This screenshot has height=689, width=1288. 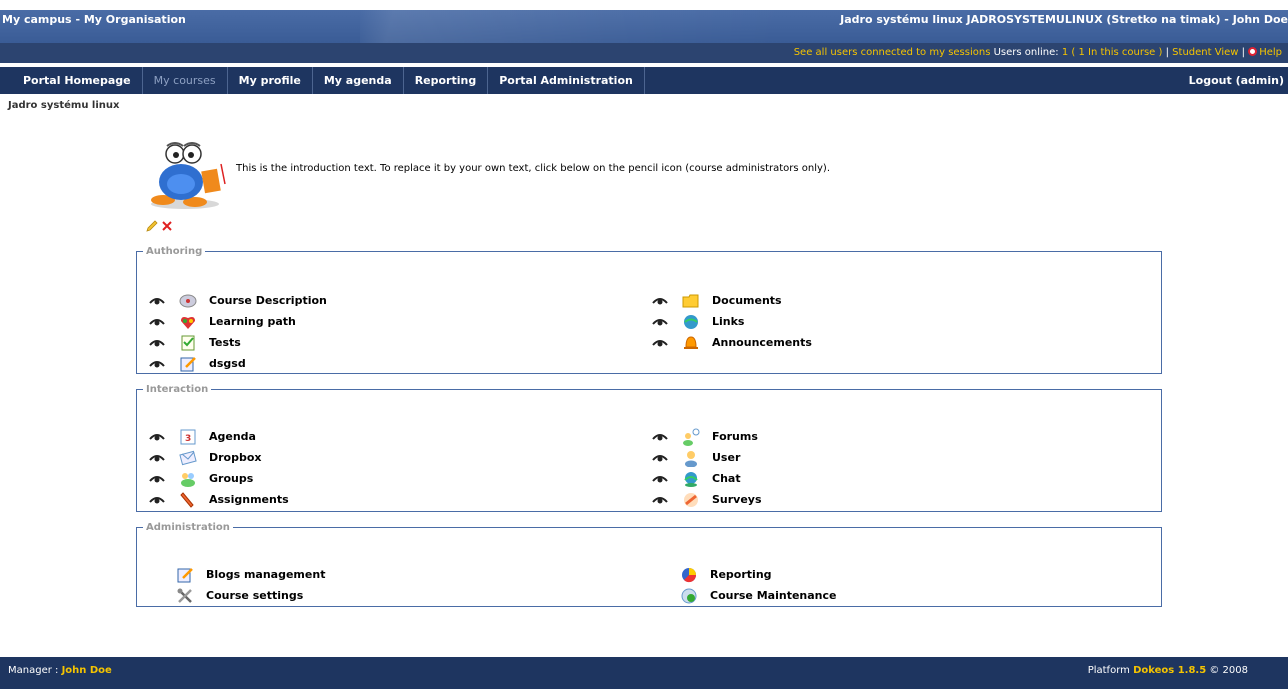 I want to click on campus-link: My campus, so click(x=37, y=19).